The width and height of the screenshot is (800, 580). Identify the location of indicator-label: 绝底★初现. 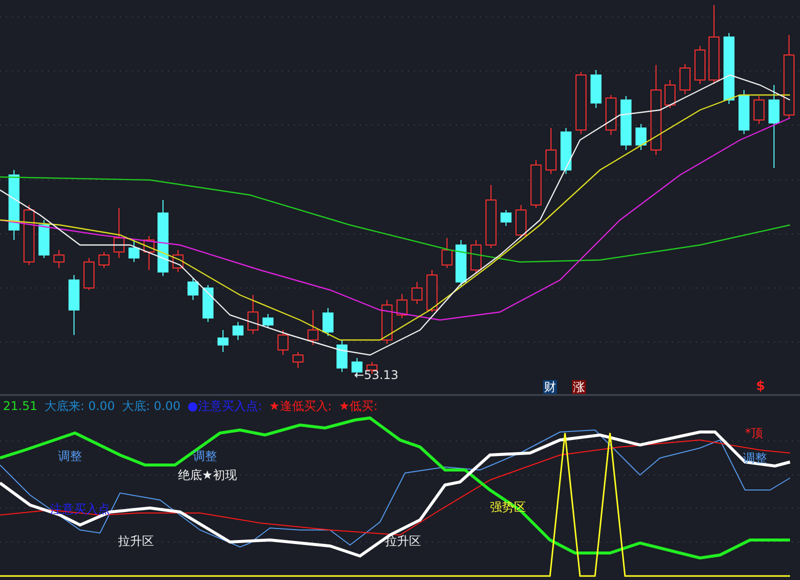
(207, 475).